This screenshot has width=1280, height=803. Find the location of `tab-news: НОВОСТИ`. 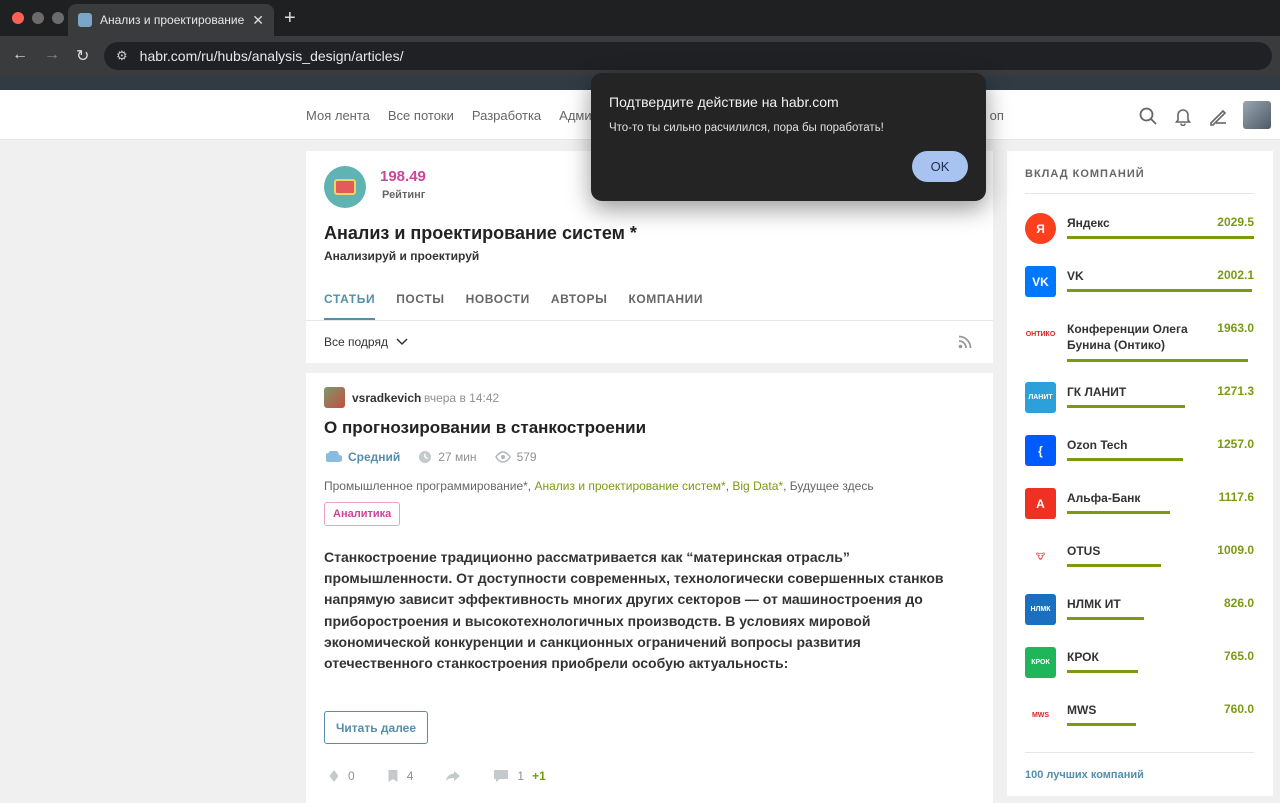

tab-news: НОВОСТИ is located at coordinates (498, 306).